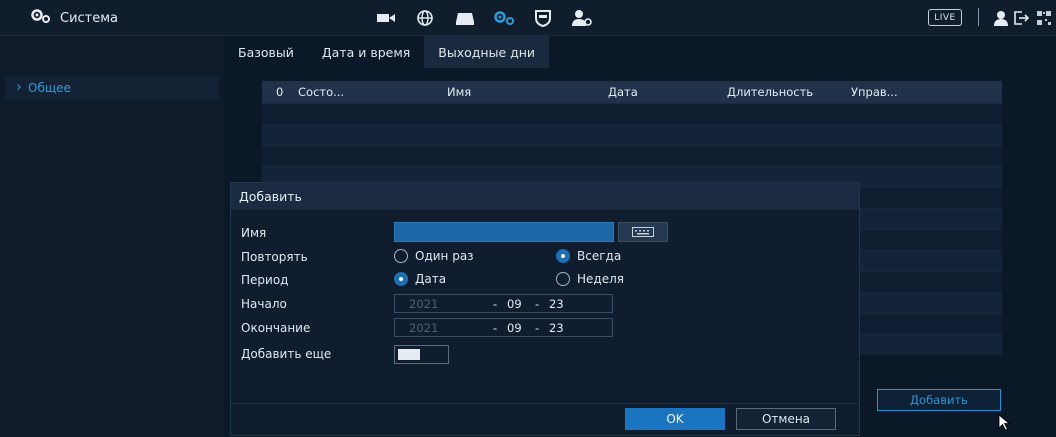 Image resolution: width=1056 pixels, height=437 pixels. Describe the element at coordinates (675, 419) in the screenshot. I see `ok-button: OK` at that location.